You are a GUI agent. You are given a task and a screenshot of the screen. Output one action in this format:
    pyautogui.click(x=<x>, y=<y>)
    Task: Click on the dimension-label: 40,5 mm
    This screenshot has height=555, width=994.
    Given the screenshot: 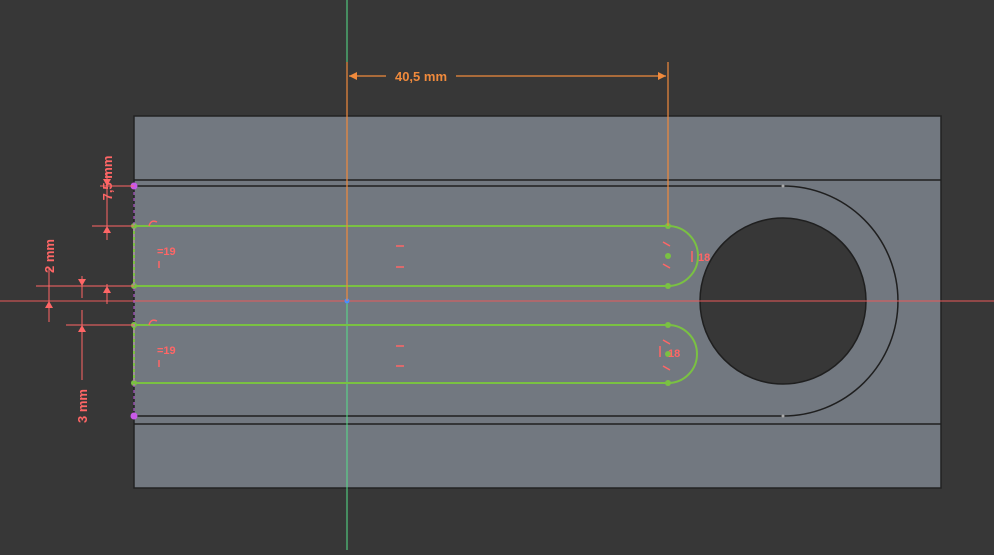 What is the action you would take?
    pyautogui.click(x=421, y=76)
    